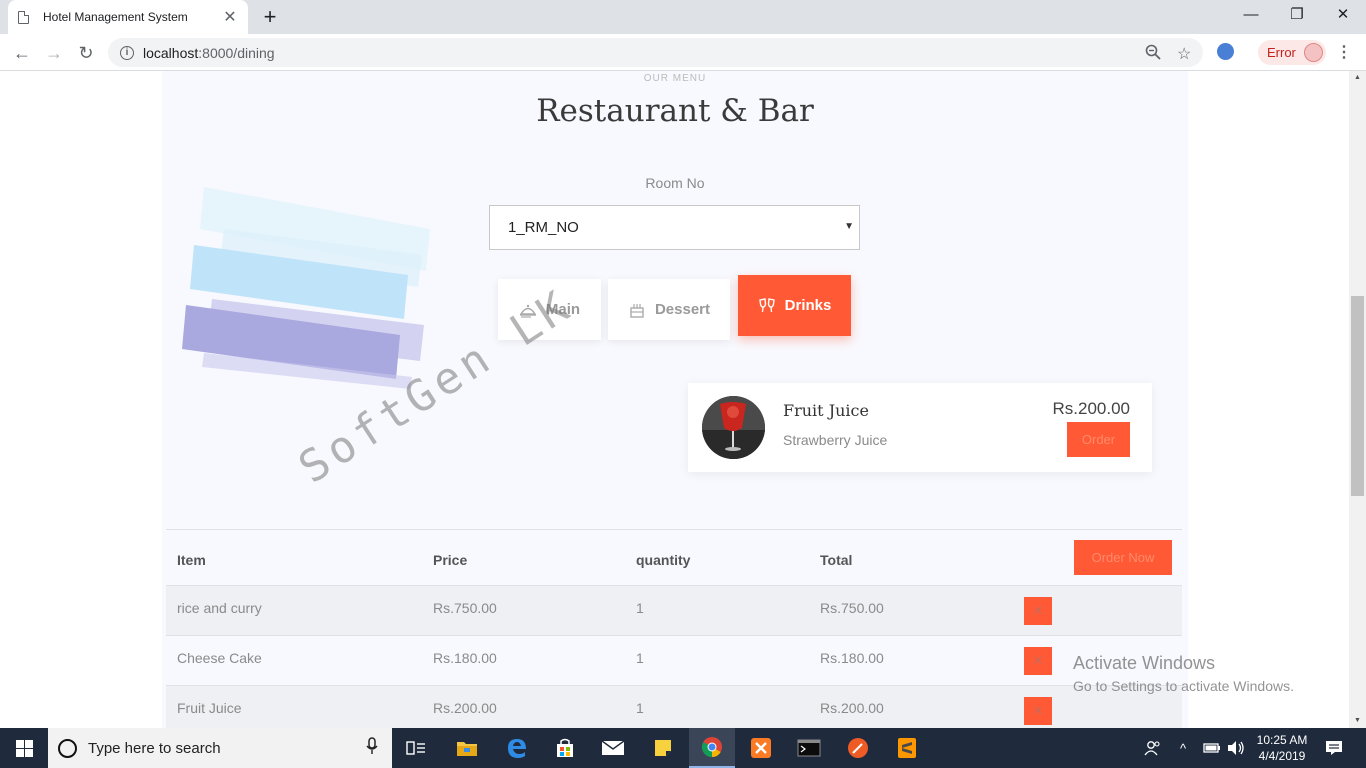 The width and height of the screenshot is (1366, 768). I want to click on document-icon, so click(23, 17).